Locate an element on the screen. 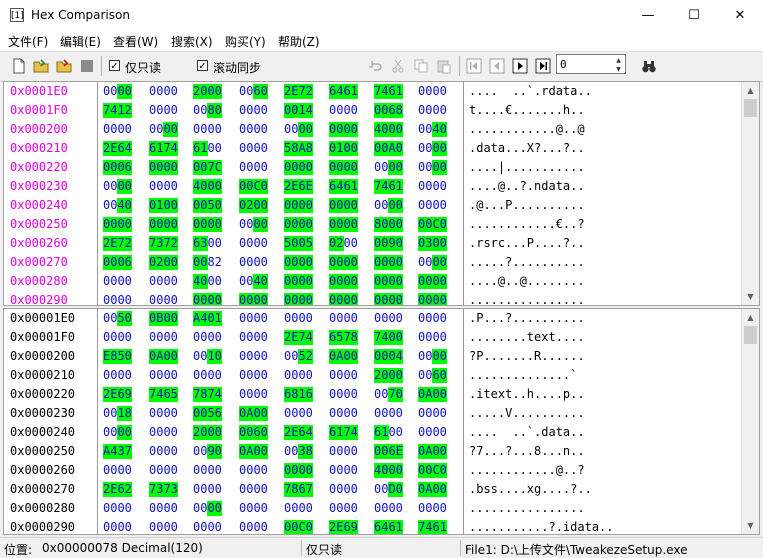 The image size is (763, 558). new-file-icon is located at coordinates (19, 66).